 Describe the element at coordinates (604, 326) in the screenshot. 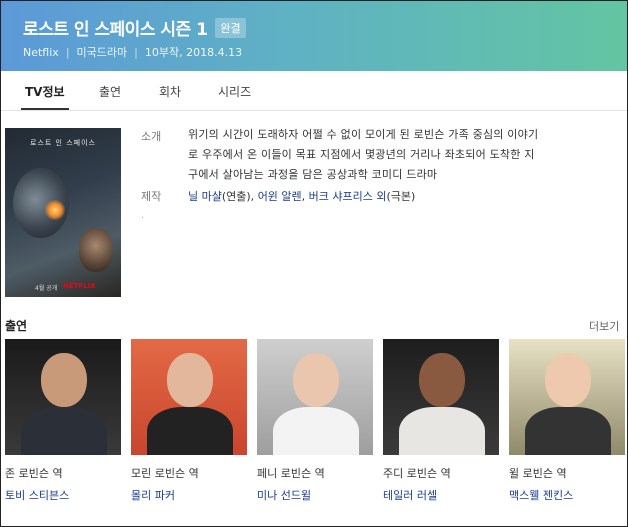

I see `more-cast-link: 더보기` at that location.